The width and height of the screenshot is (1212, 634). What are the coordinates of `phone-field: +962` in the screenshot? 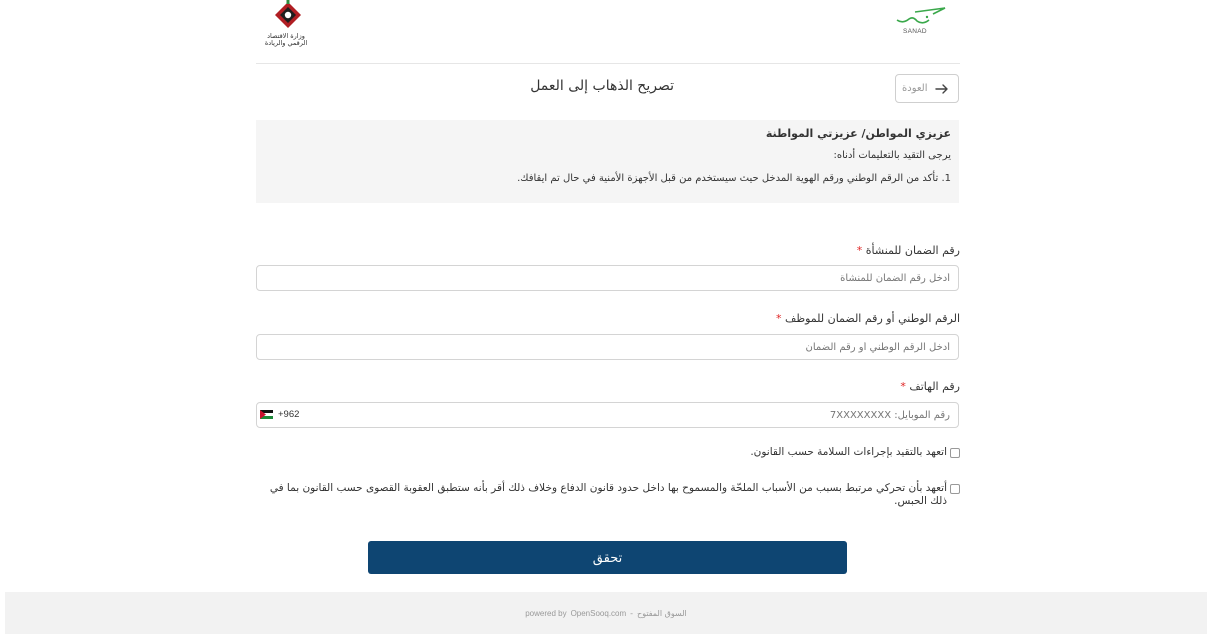 It's located at (607, 415).